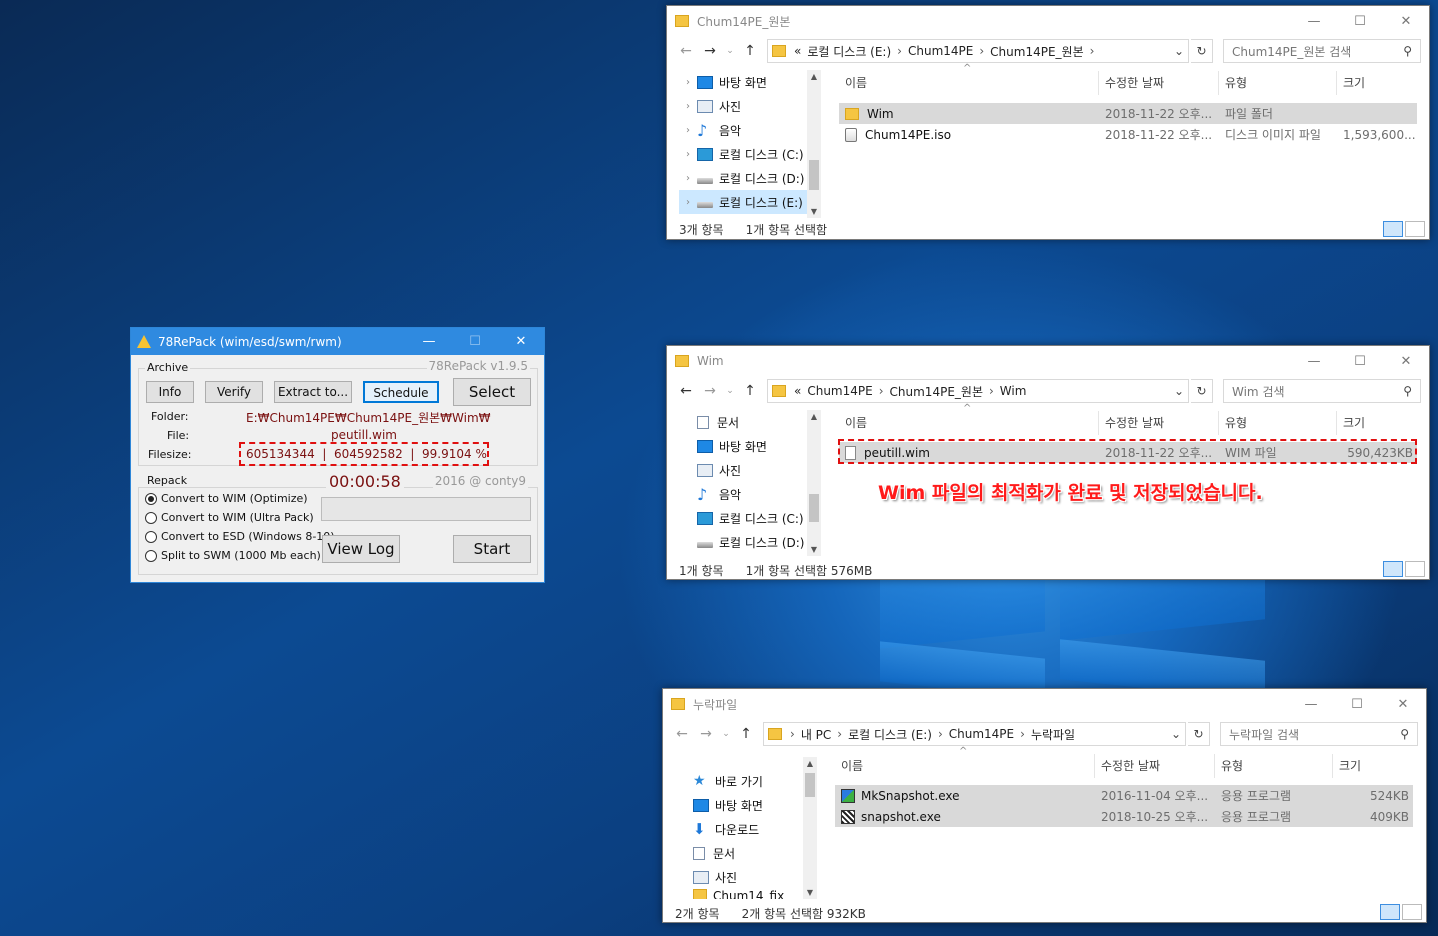 Image resolution: width=1438 pixels, height=936 pixels. I want to click on breadcrumb-item: 로컬 디스크 (E:), so click(890, 734).